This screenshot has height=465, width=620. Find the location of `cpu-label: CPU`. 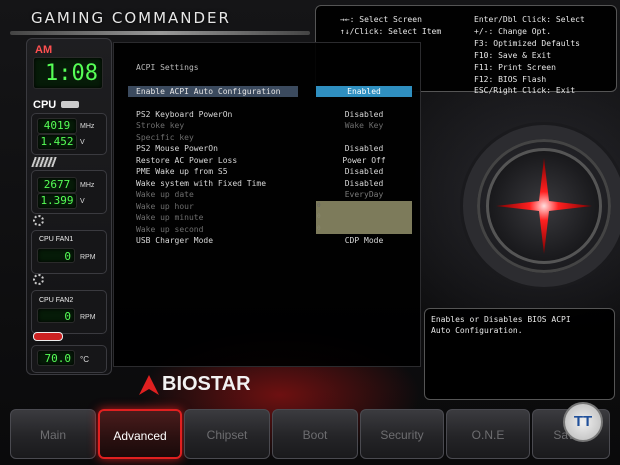

cpu-label: CPU is located at coordinates (45, 105).